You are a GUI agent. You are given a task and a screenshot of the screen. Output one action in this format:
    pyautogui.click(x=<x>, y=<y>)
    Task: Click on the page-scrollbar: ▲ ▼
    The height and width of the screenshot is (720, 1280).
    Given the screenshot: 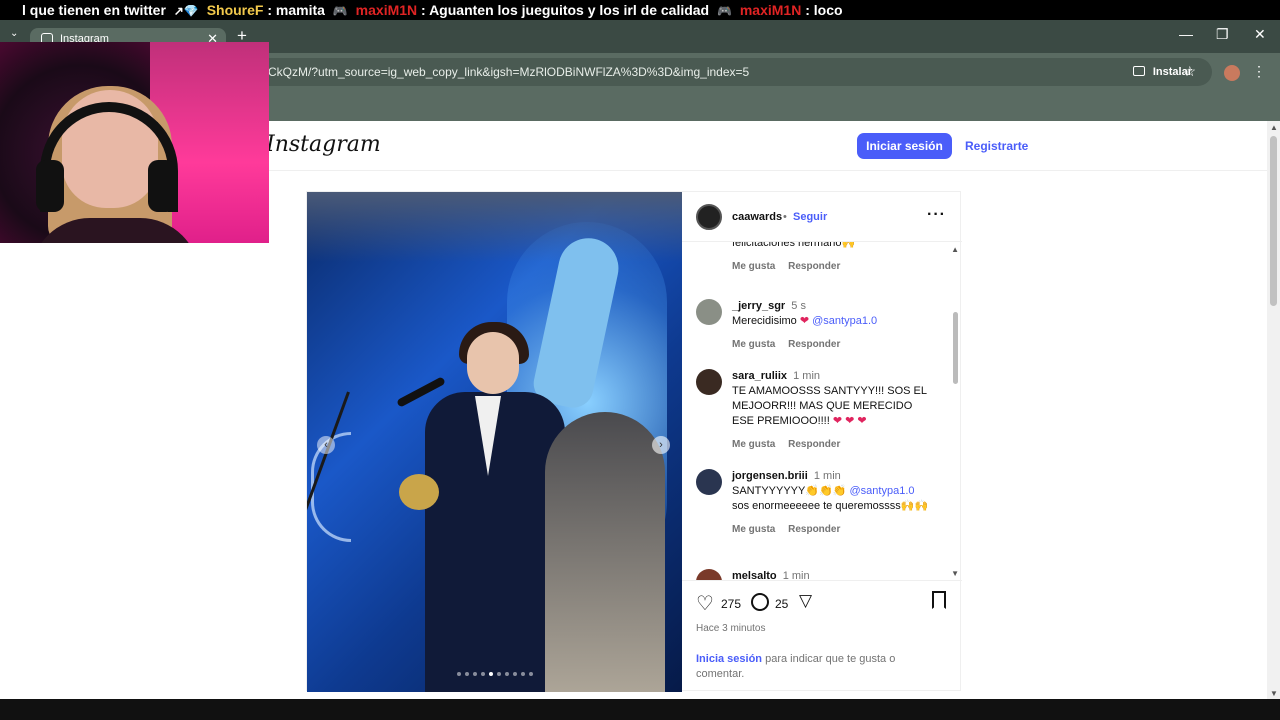 What is the action you would take?
    pyautogui.click(x=1273, y=410)
    